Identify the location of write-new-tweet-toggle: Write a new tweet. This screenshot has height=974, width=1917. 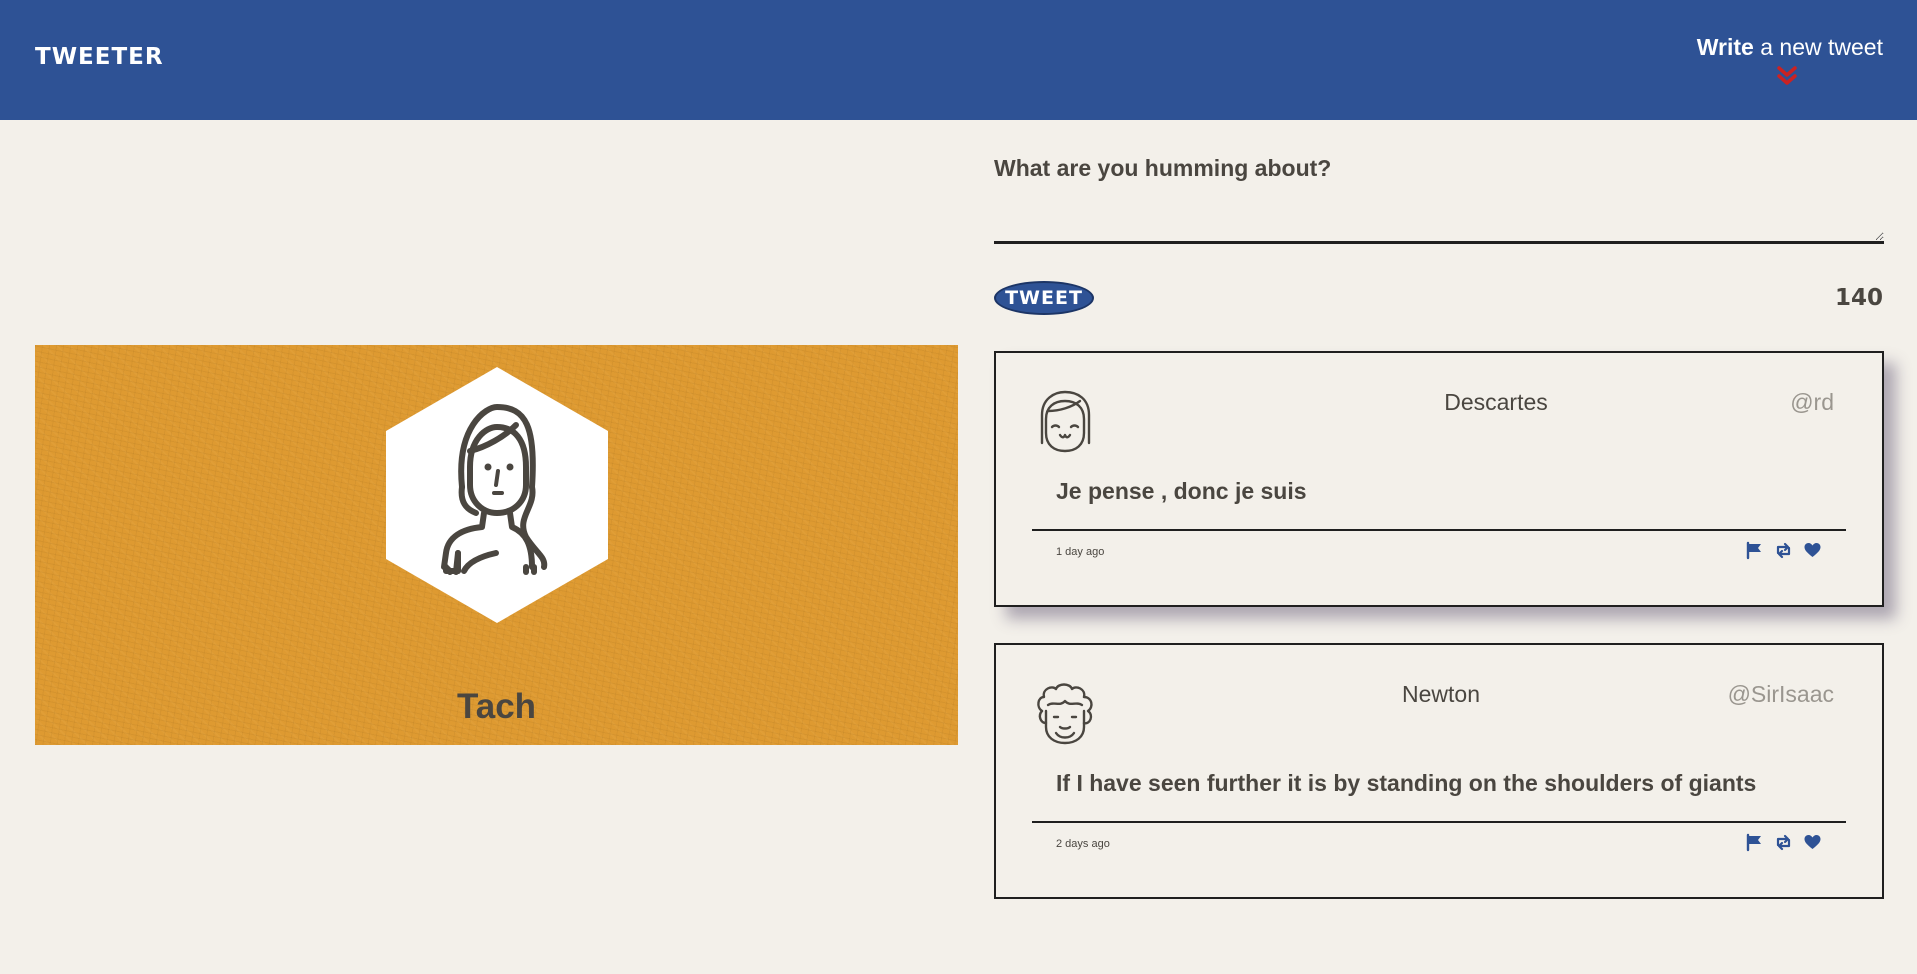
(1773, 64).